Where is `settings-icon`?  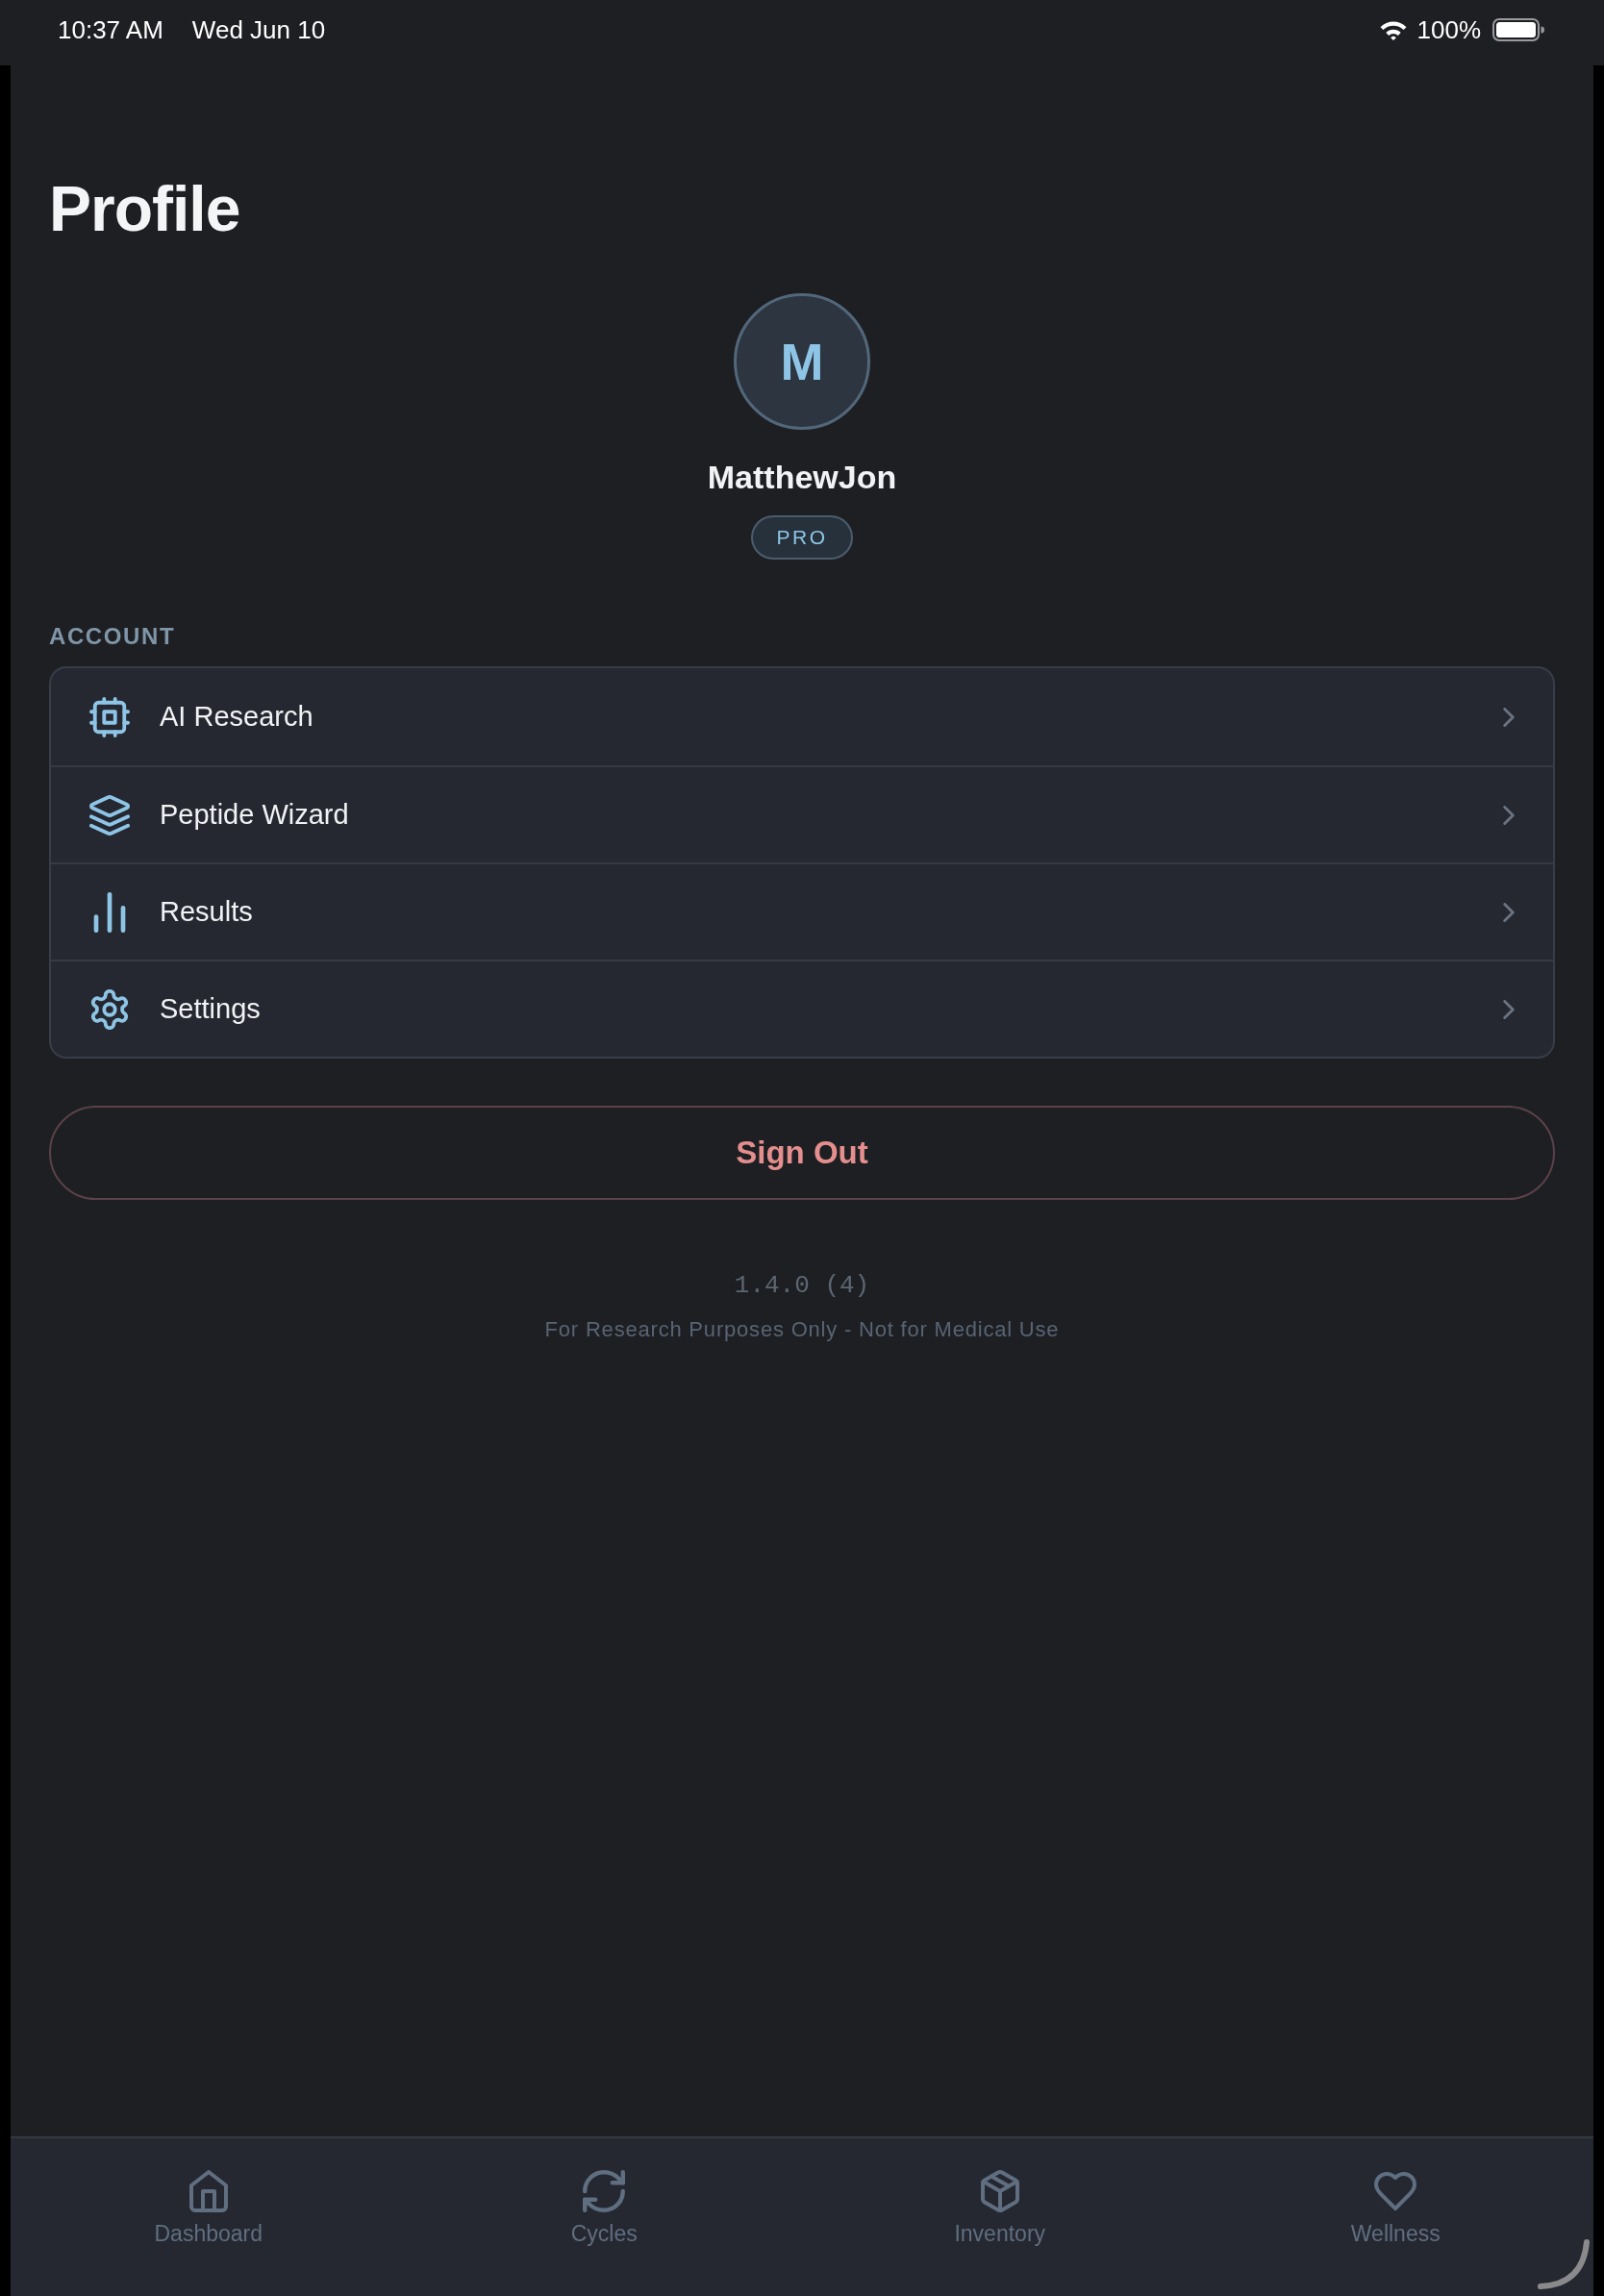 settings-icon is located at coordinates (109, 1009).